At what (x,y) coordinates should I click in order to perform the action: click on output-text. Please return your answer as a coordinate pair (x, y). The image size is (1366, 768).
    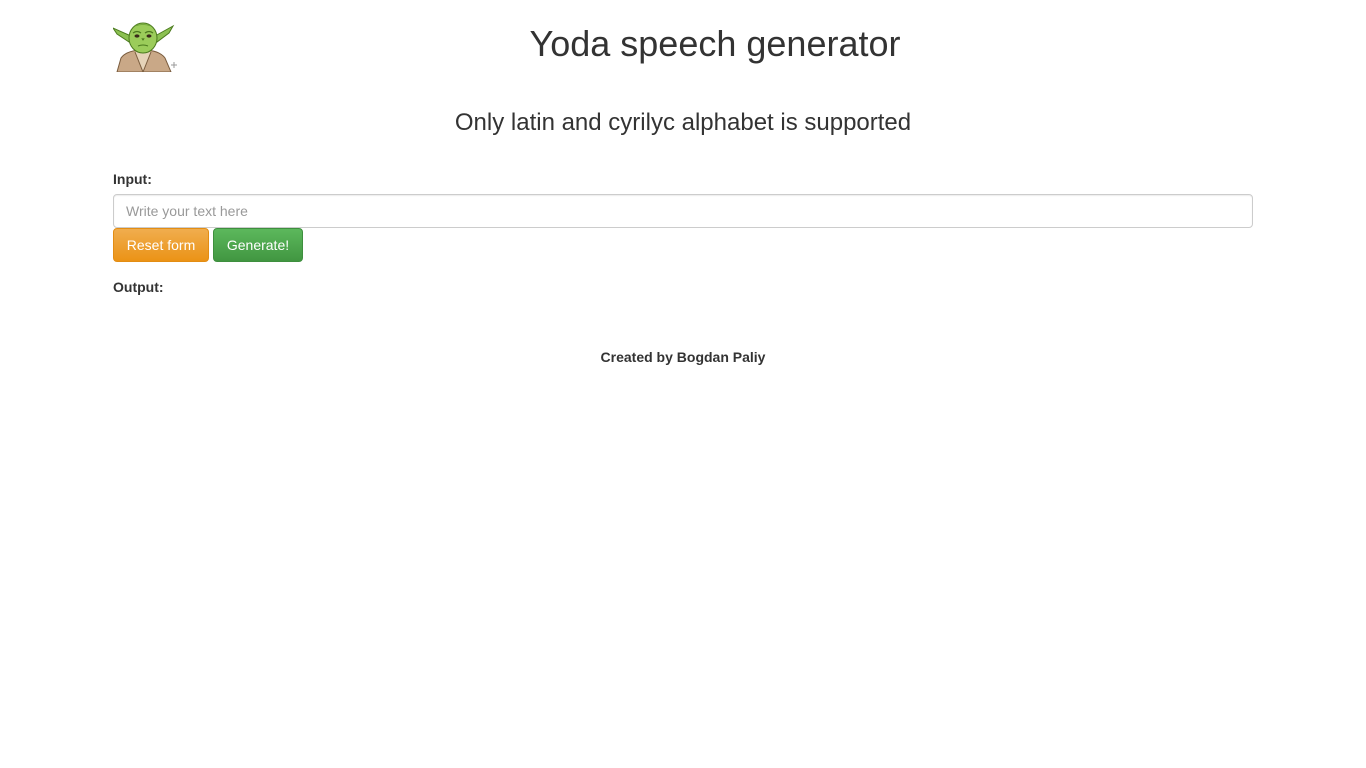
    Looking at the image, I should click on (683, 310).